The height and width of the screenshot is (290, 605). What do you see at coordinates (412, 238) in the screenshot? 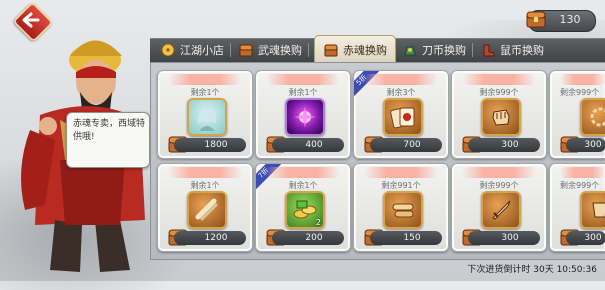
I see `item-price: 150` at bounding box center [412, 238].